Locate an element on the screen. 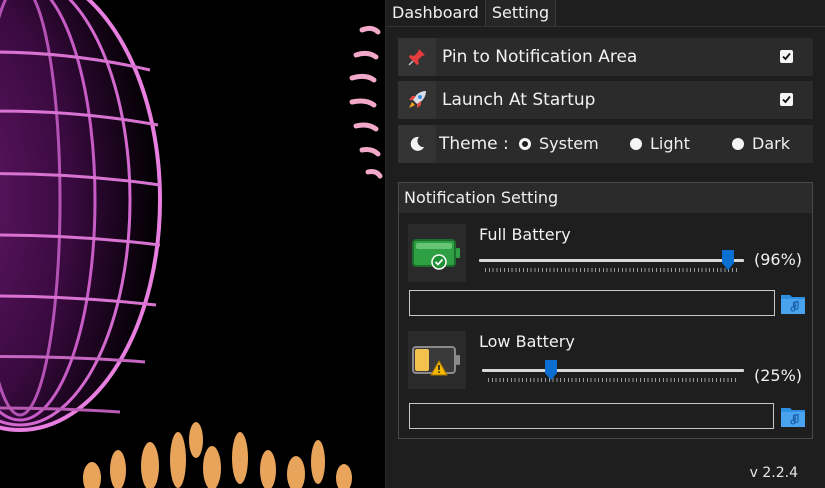 The height and width of the screenshot is (488, 825). notification-setting-title: Notification Setting is located at coordinates (605, 198).